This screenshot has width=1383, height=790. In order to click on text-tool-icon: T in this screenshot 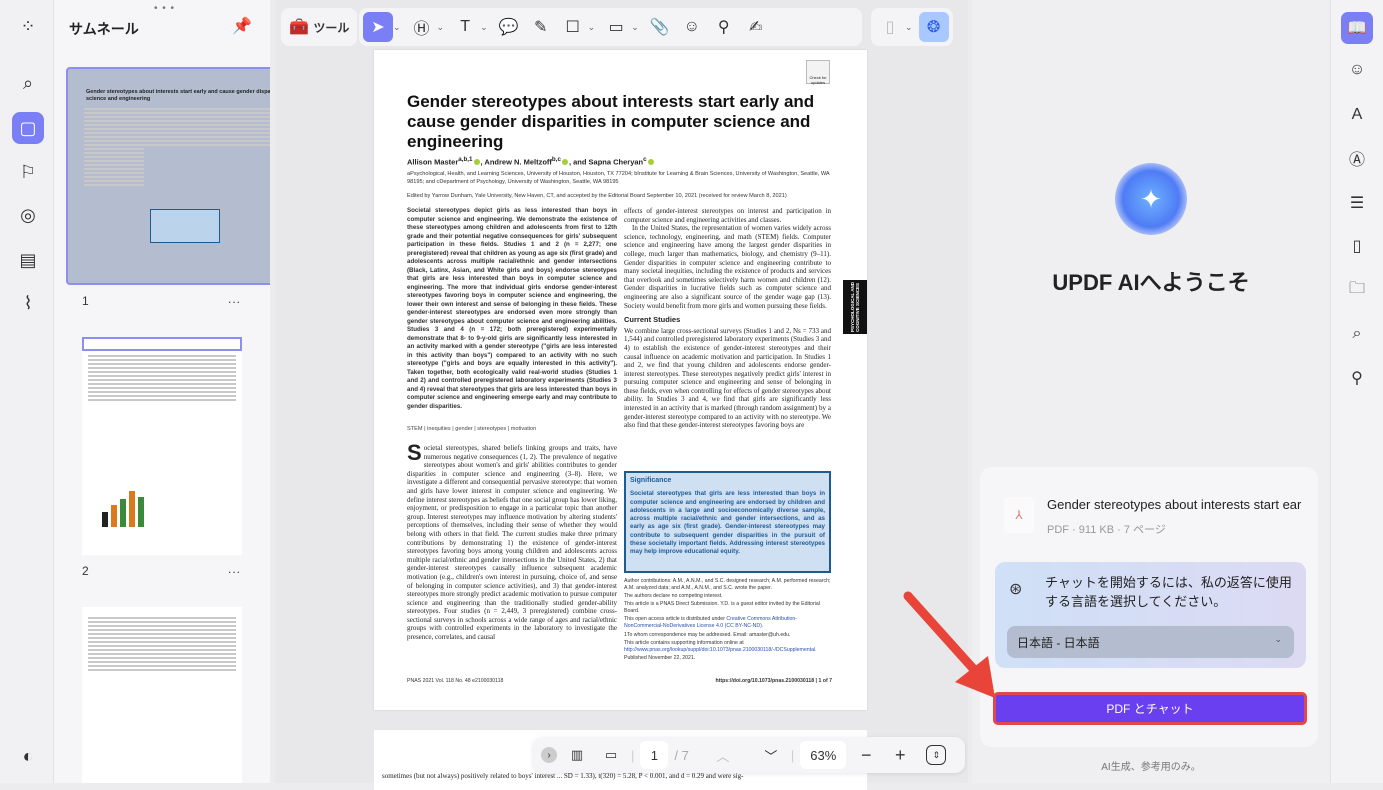, I will do `click(465, 27)`.